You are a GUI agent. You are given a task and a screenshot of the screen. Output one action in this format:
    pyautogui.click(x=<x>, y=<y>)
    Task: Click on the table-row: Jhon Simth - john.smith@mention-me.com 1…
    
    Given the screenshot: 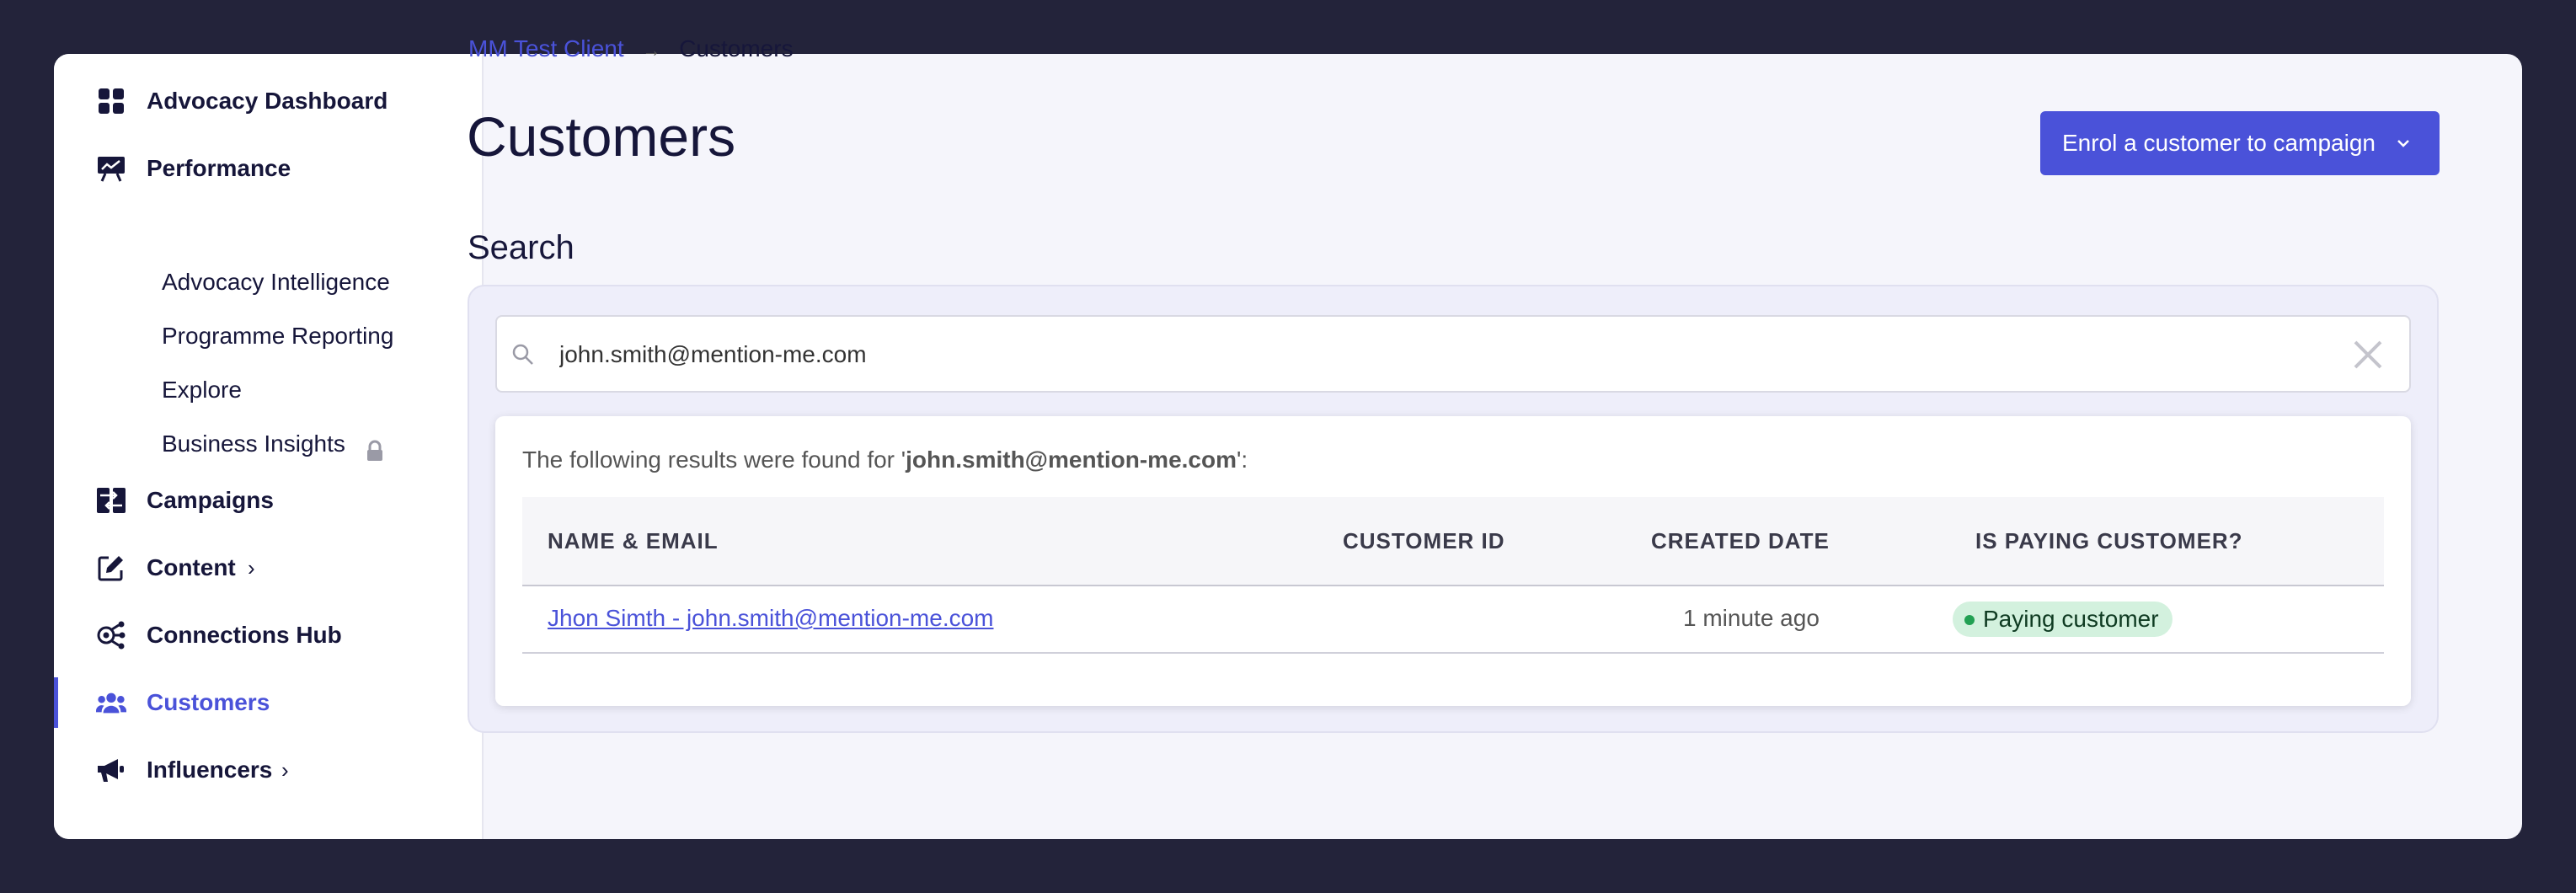 What is the action you would take?
    pyautogui.click(x=1453, y=619)
    